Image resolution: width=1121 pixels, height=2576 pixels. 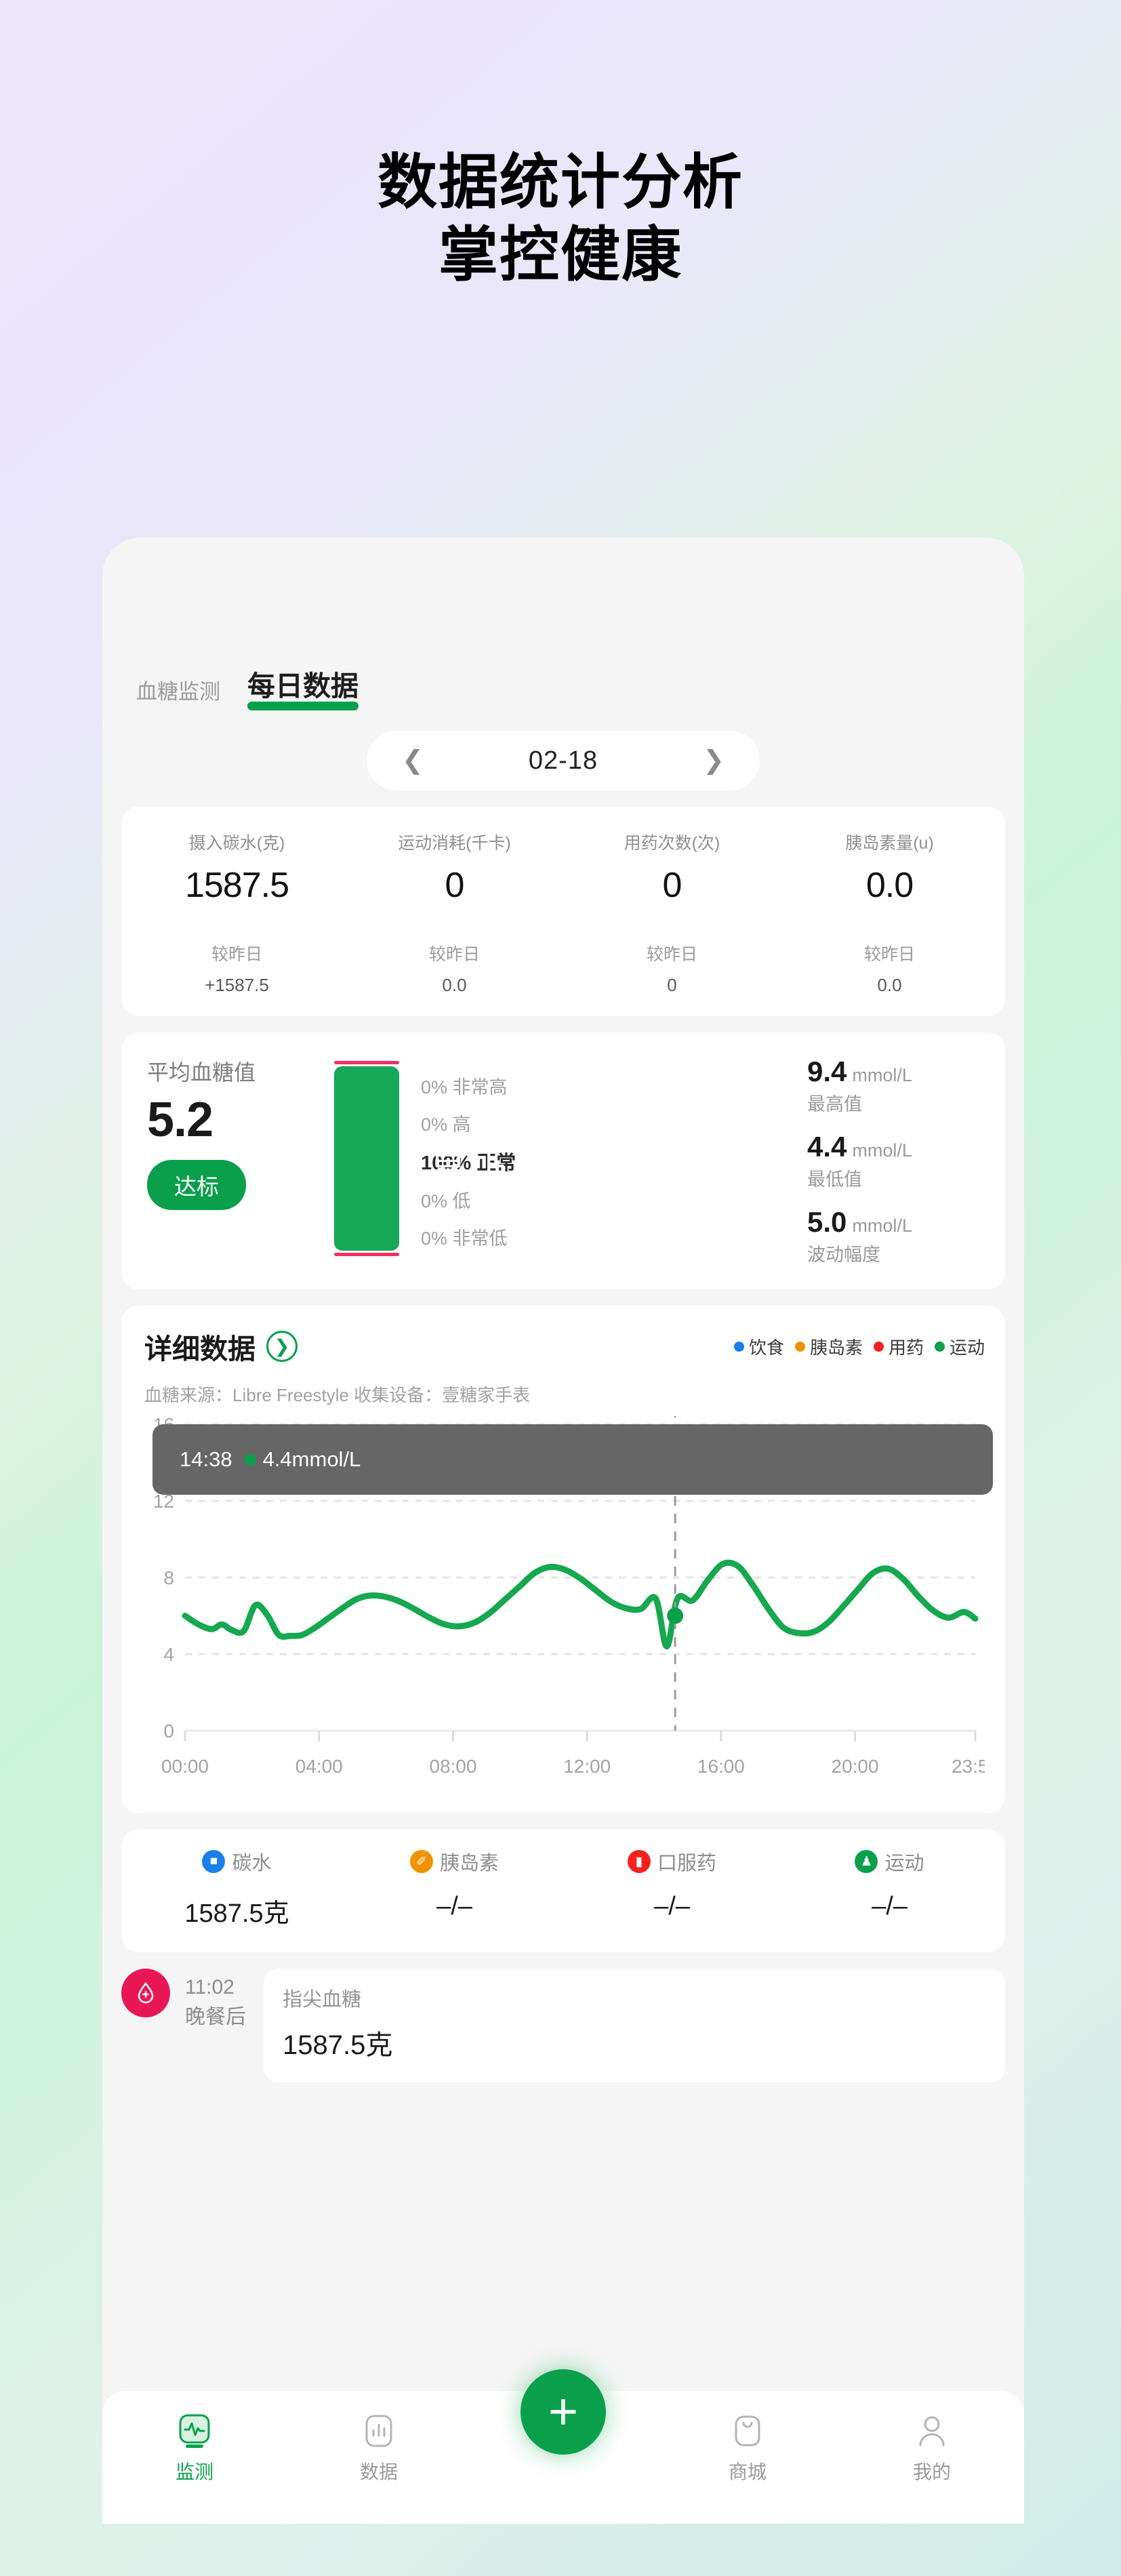 I want to click on legend-item: 胰岛素, so click(x=829, y=1346).